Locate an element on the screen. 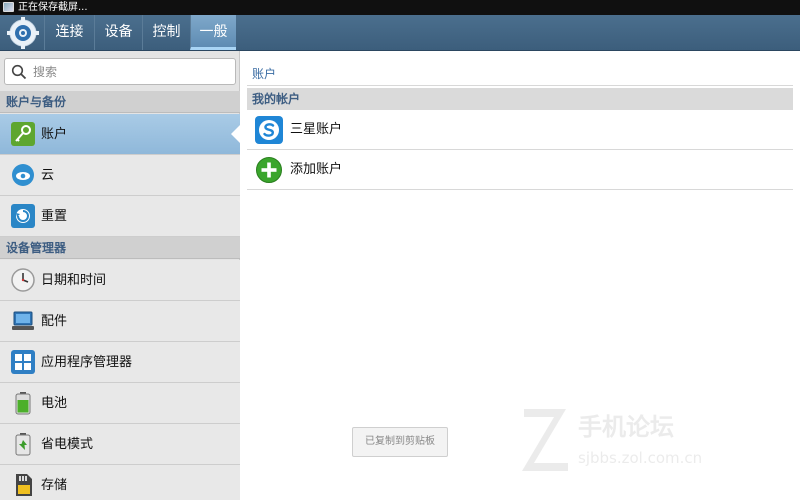 This screenshot has width=800, height=500. tab-device: 设备 is located at coordinates (118, 32).